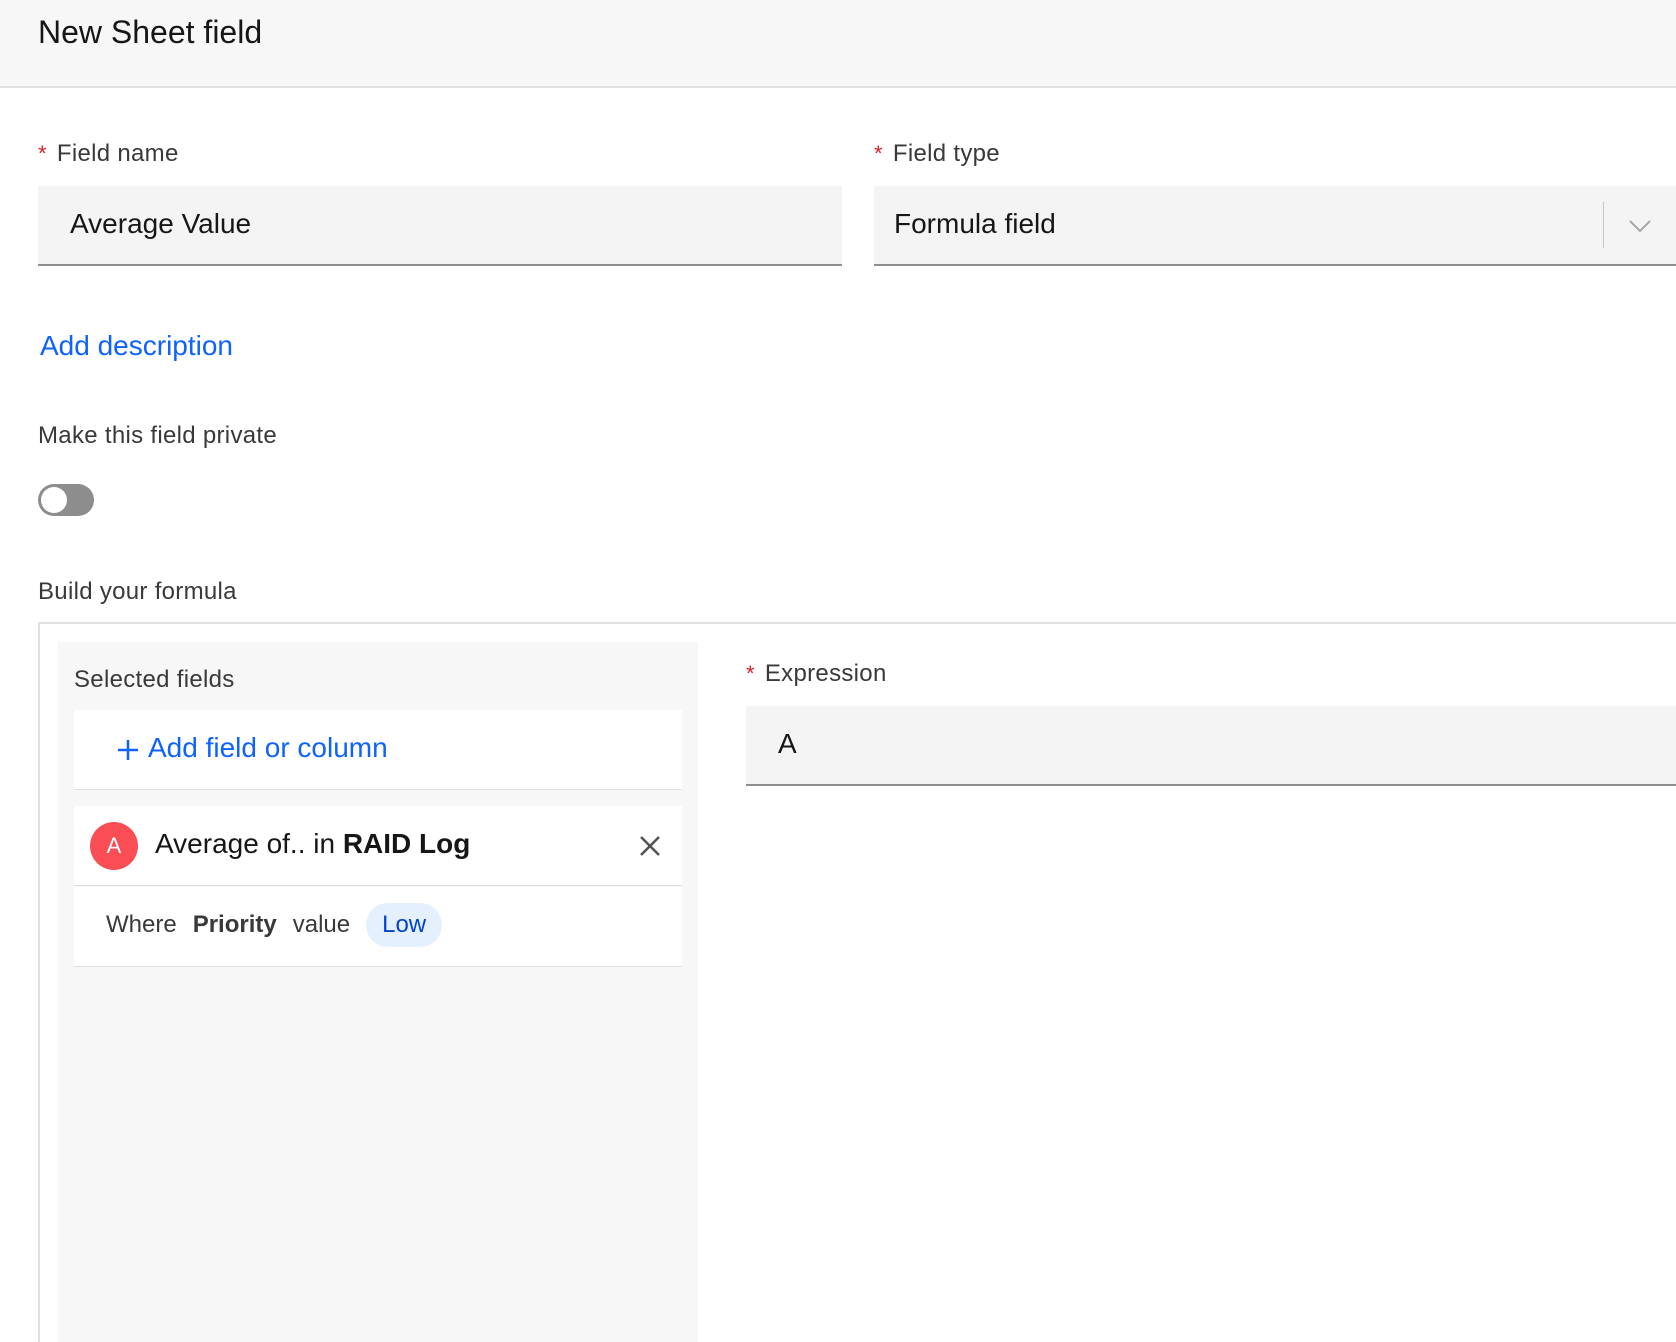 The width and height of the screenshot is (1676, 1342). I want to click on expression-value: A, so click(787, 743).